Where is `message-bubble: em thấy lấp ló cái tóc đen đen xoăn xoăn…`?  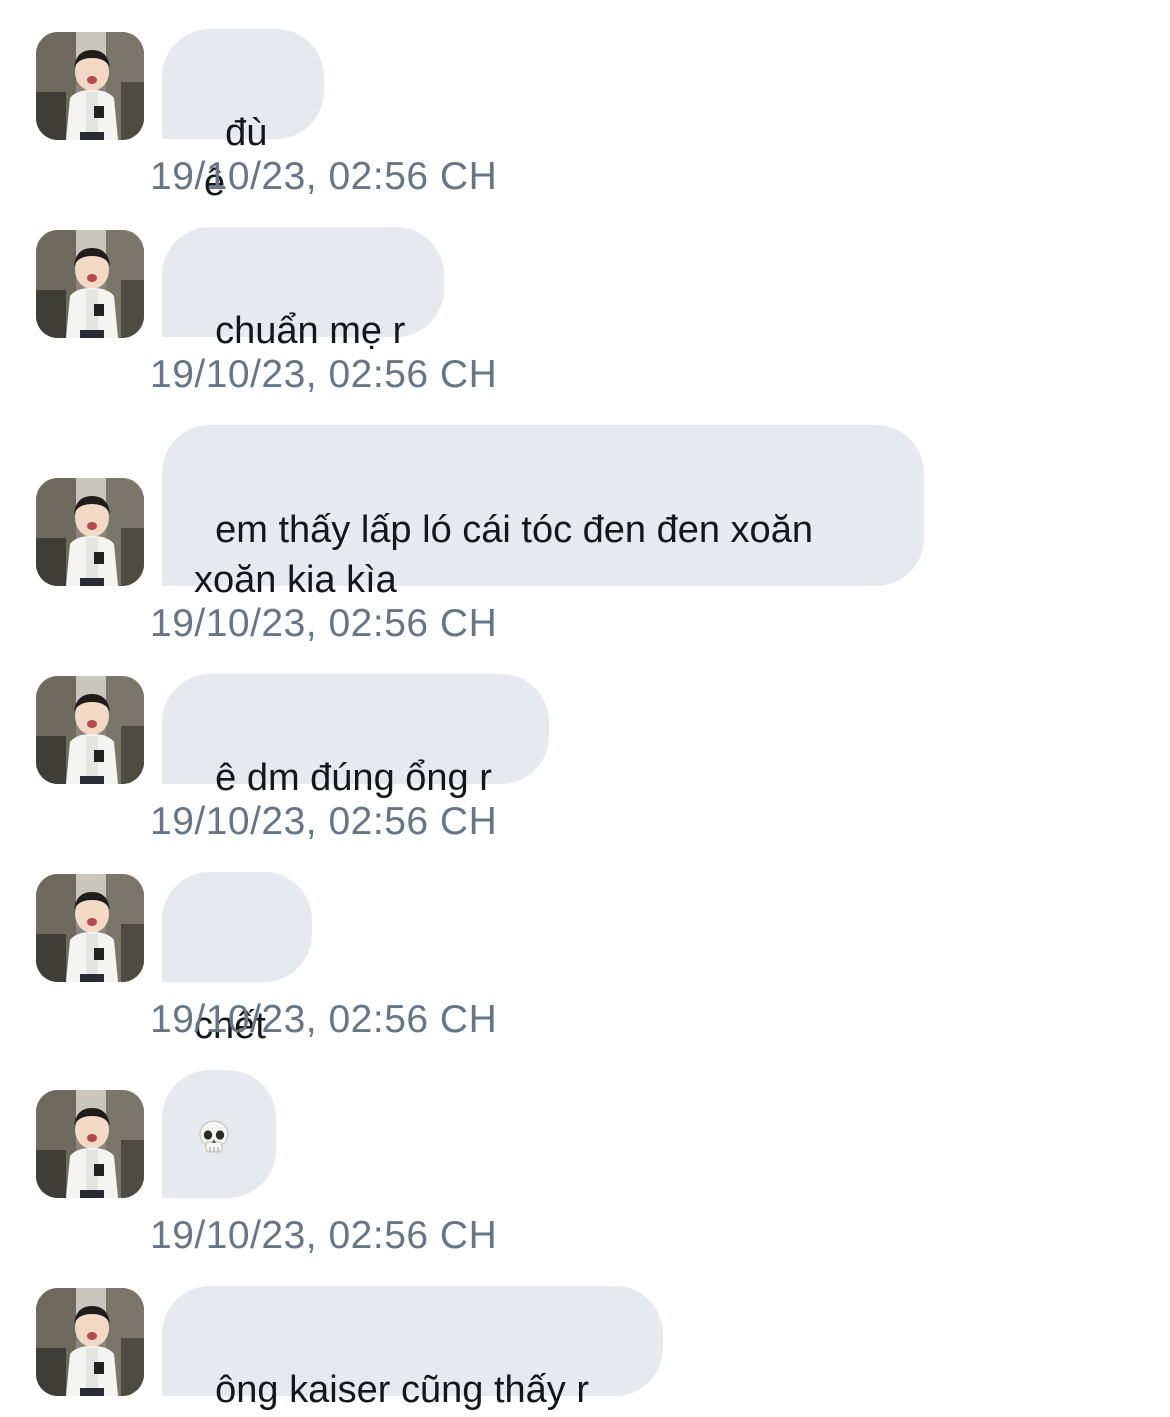
message-bubble: em thấy lấp ló cái tóc đen đen xoăn xoăn… is located at coordinates (543, 513).